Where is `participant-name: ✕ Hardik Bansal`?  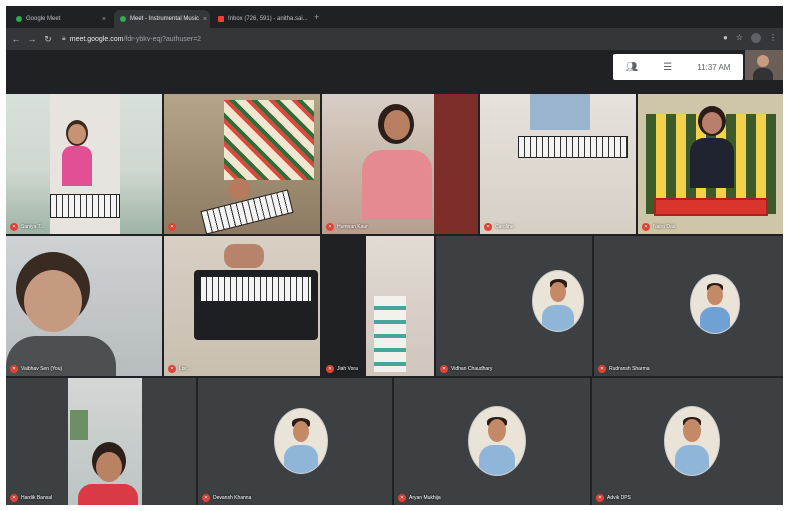 participant-name: ✕ Hardik Bansal is located at coordinates (31, 498).